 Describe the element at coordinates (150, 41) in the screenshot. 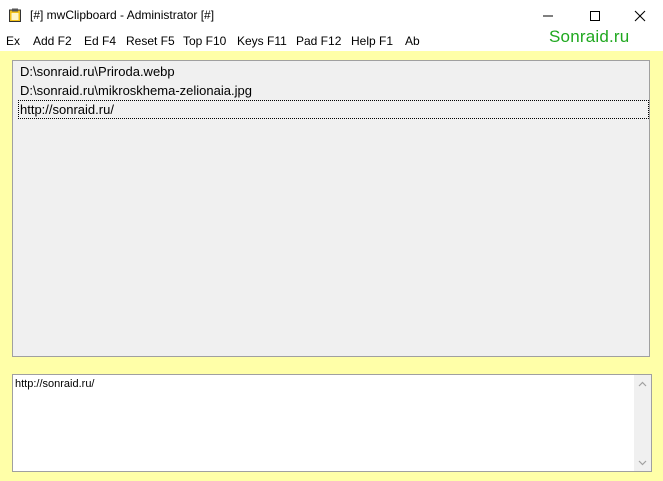

I see `menu-item-reset: Reset F5` at that location.